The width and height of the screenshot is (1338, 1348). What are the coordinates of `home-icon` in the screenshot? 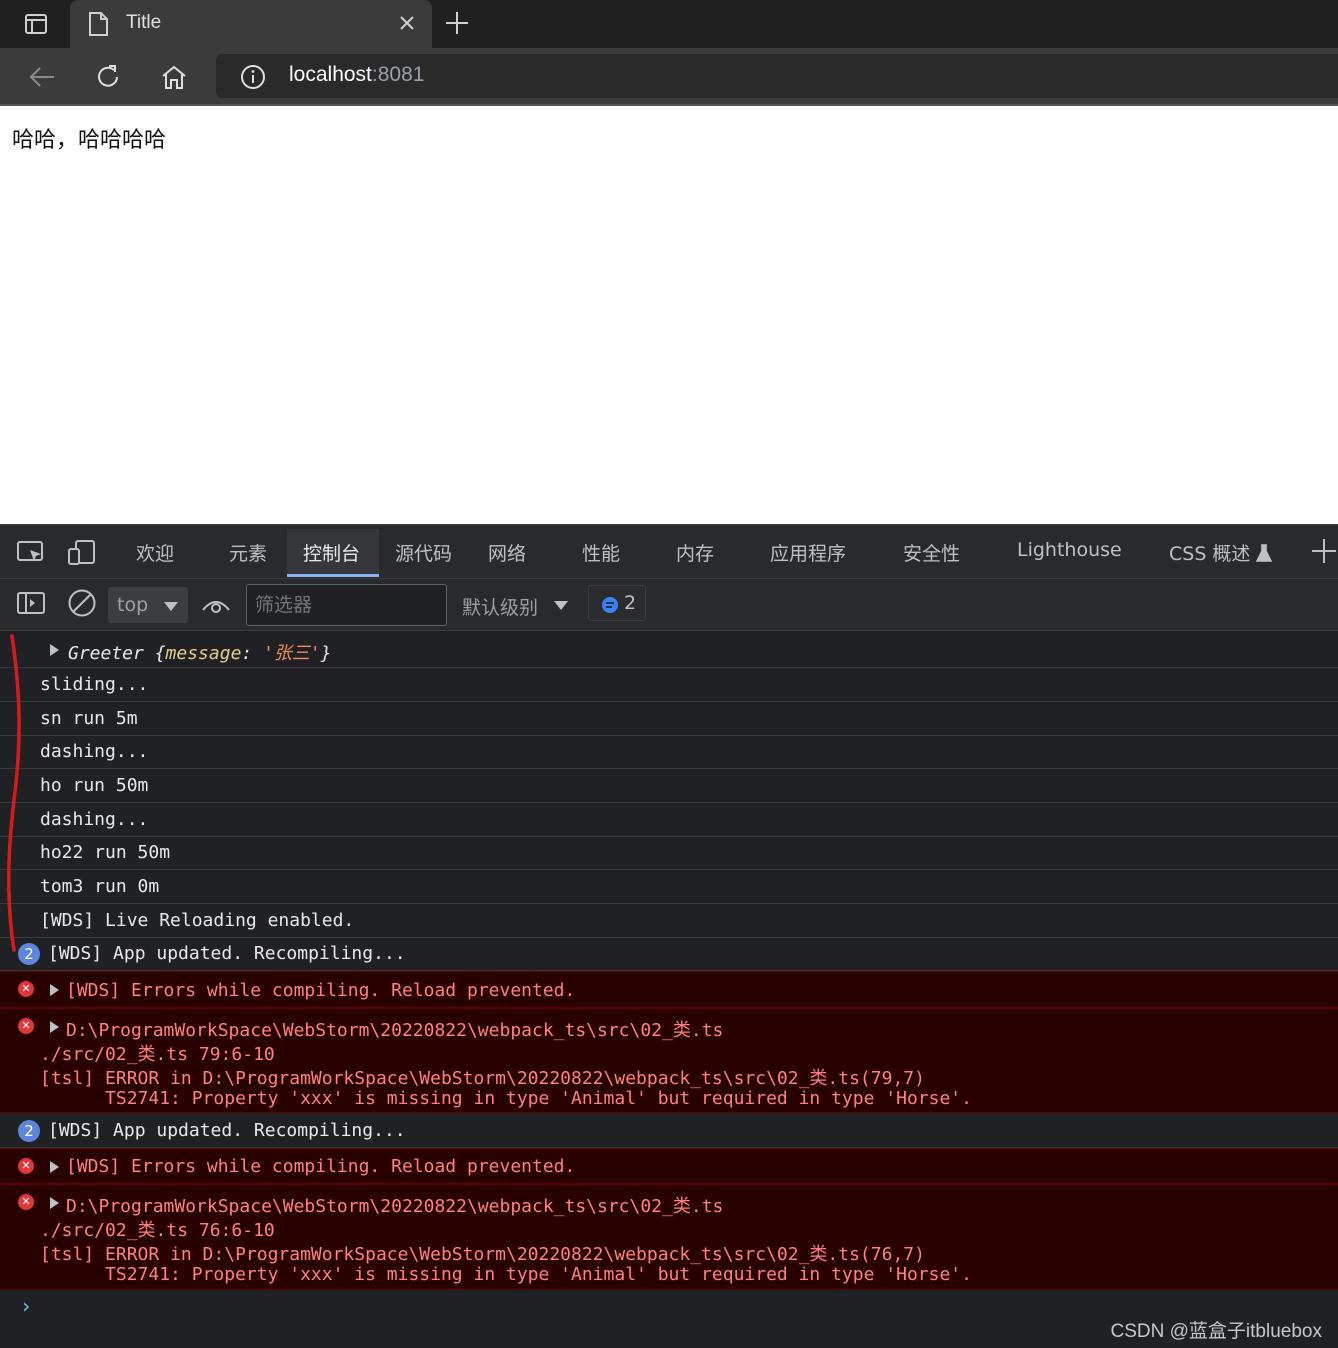 It's located at (174, 77).